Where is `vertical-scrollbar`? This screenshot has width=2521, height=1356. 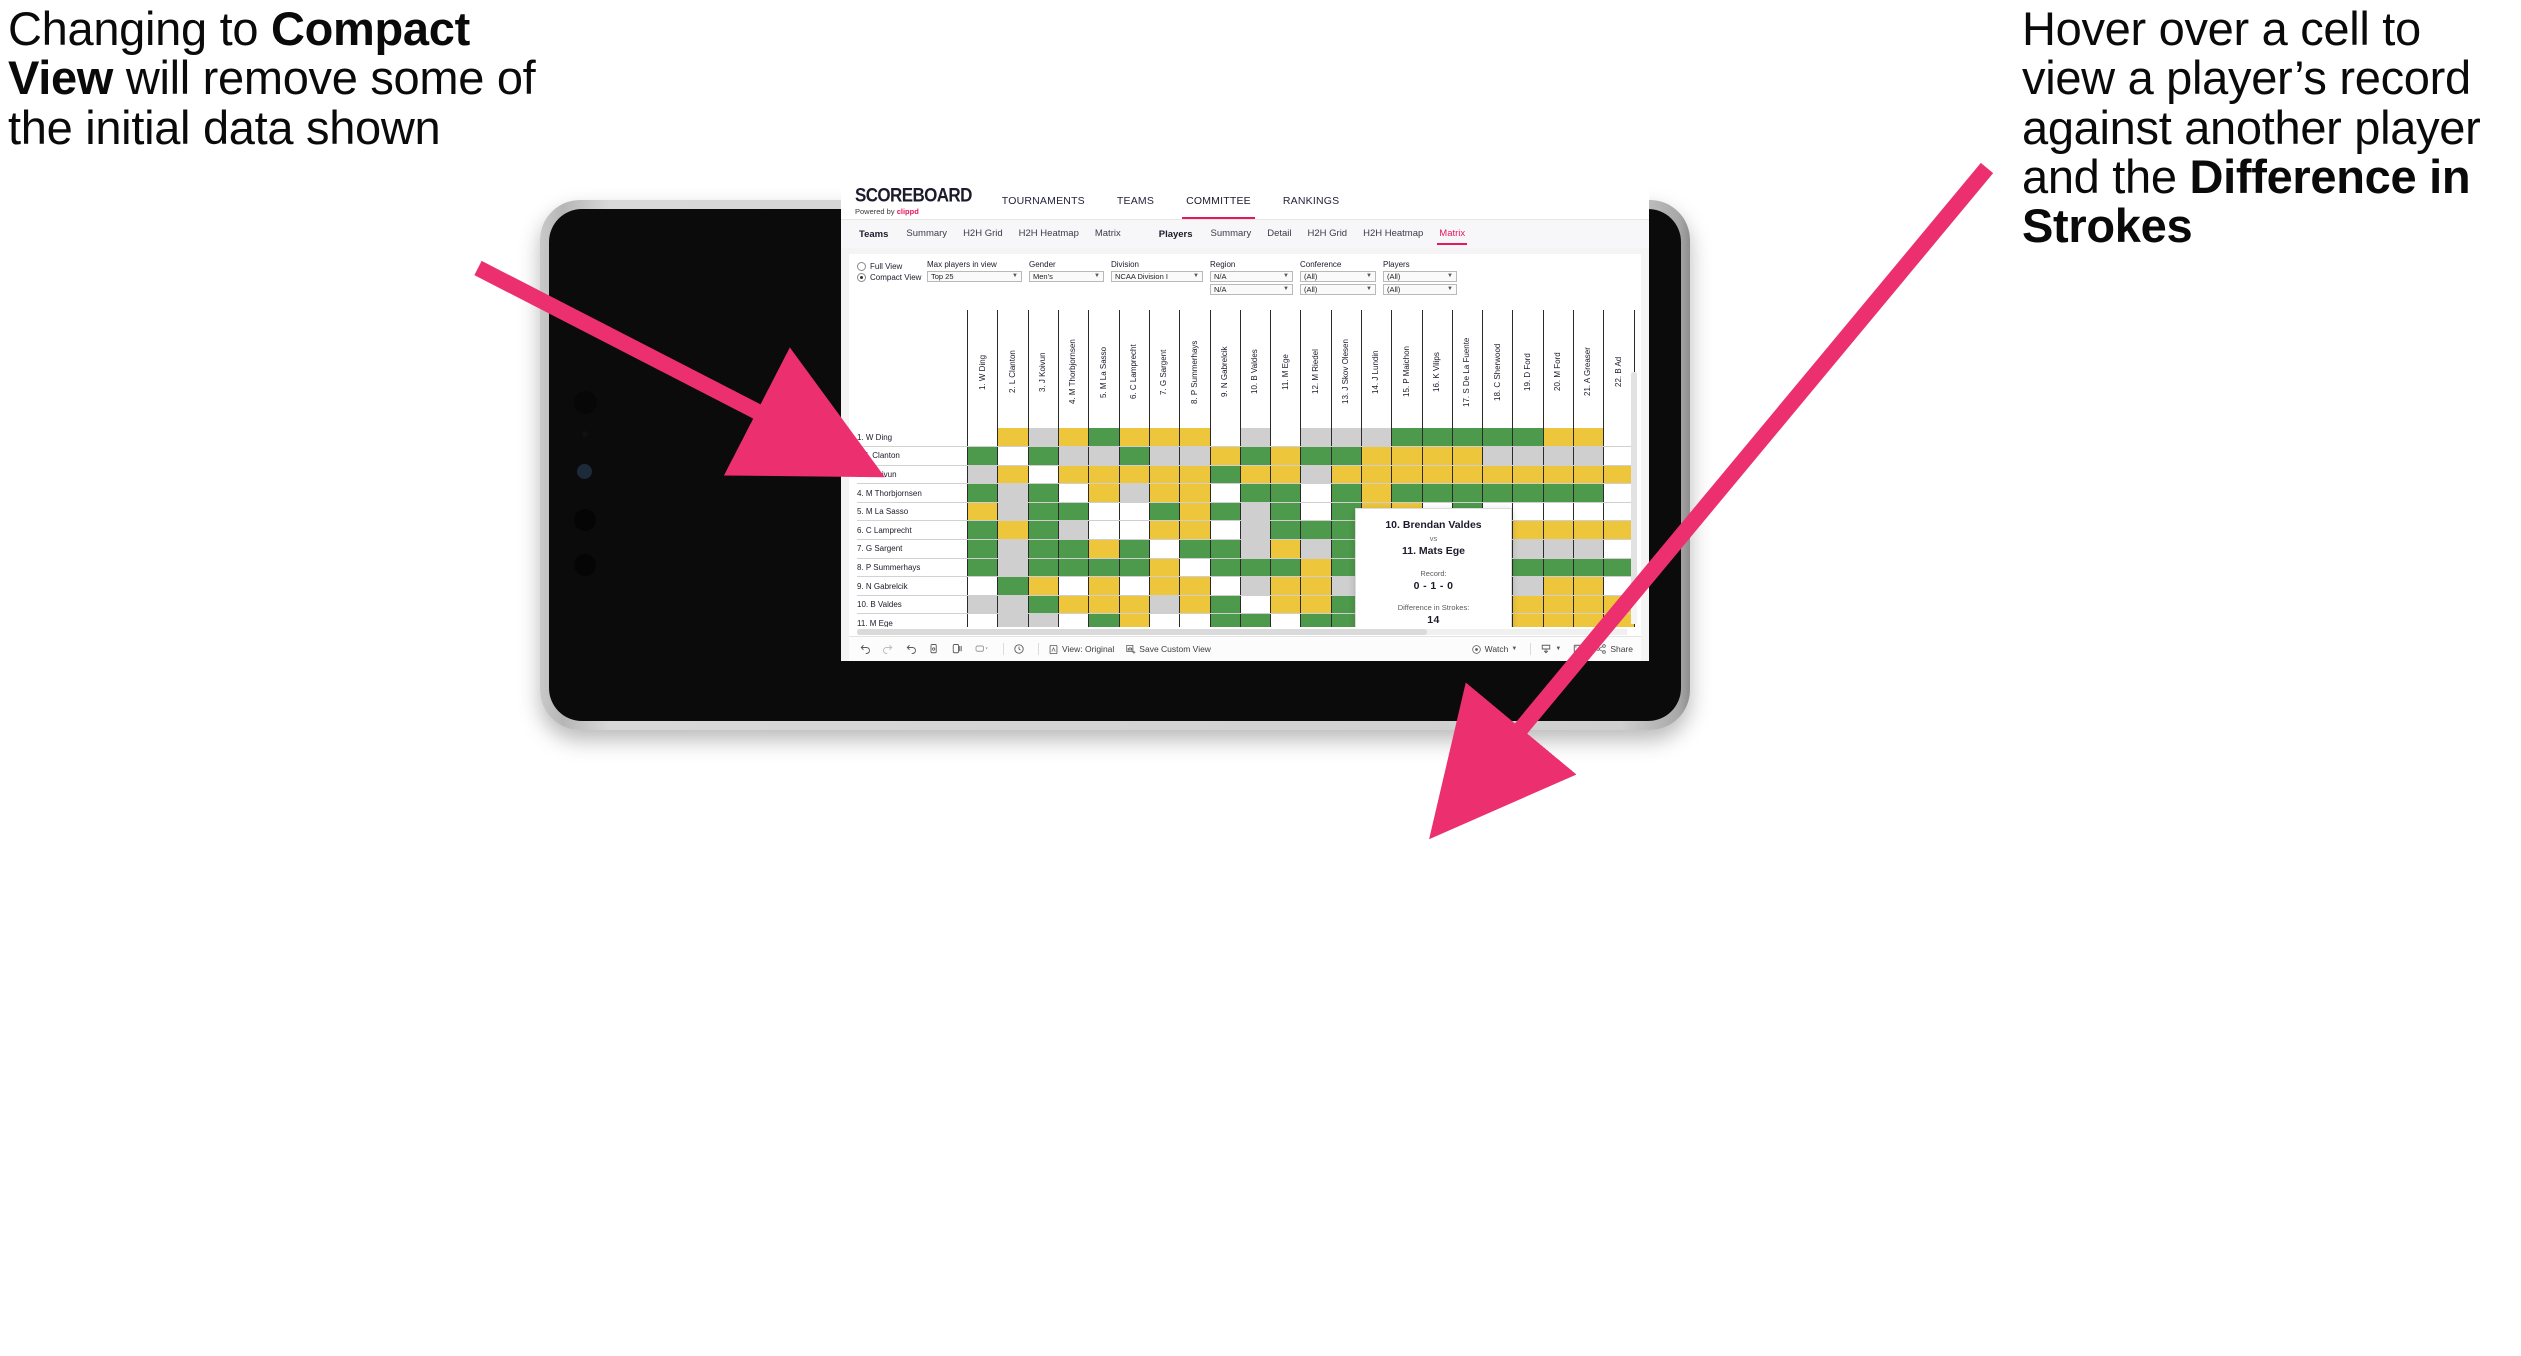
vertical-scrollbar is located at coordinates (1634, 498).